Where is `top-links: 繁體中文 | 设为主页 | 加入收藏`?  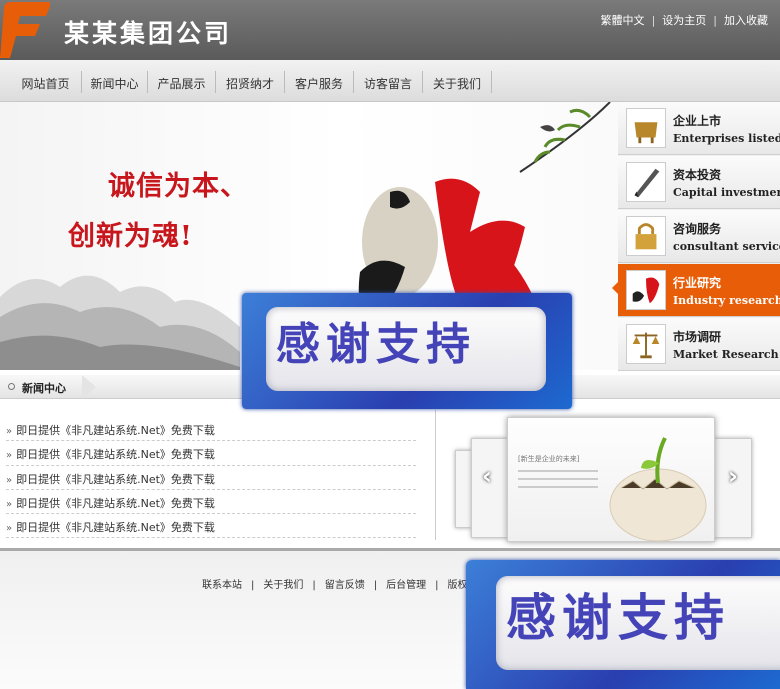 top-links: 繁體中文 | 设为主页 | 加入收藏 is located at coordinates (684, 20).